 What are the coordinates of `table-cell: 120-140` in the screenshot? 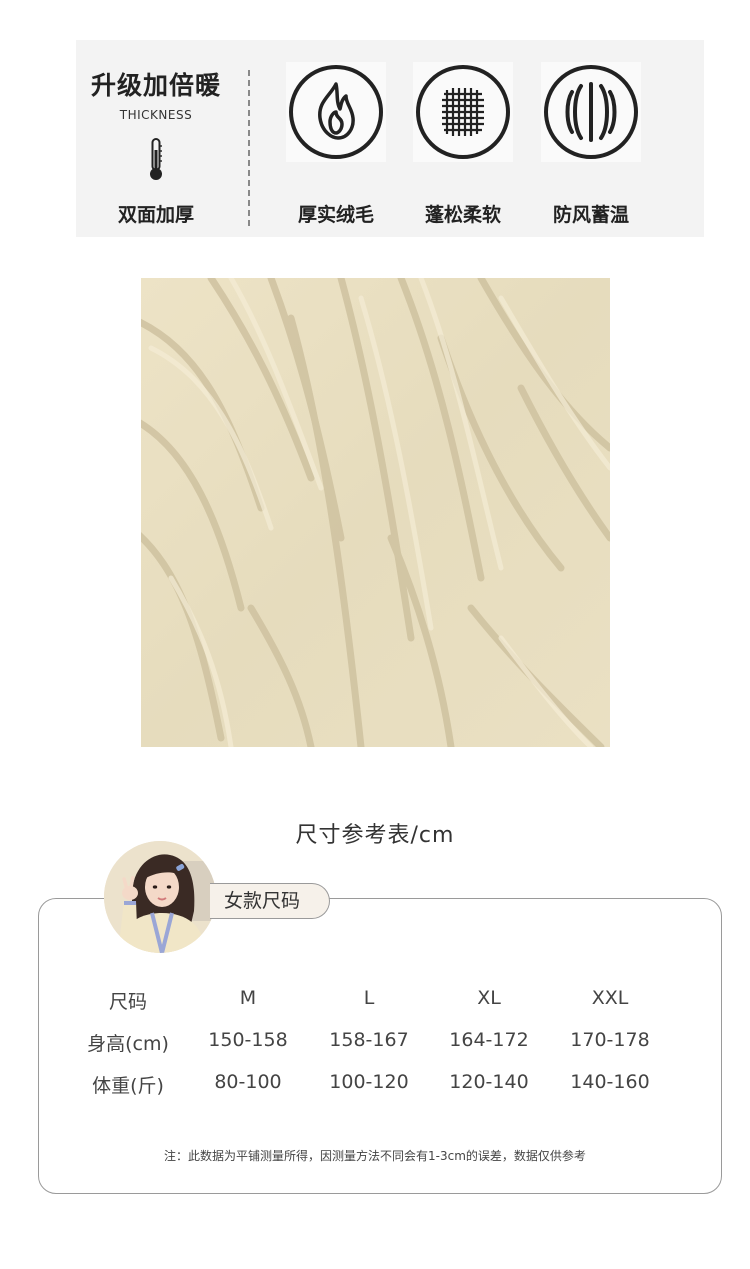 It's located at (489, 1082).